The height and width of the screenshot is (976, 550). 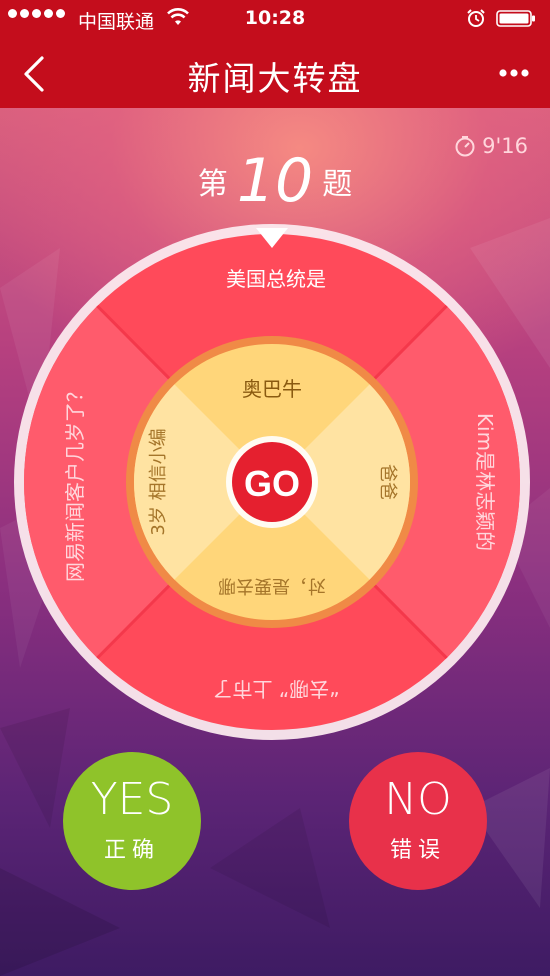 What do you see at coordinates (272, 389) in the screenshot?
I see `inner-segment-top: 奥巴牛` at bounding box center [272, 389].